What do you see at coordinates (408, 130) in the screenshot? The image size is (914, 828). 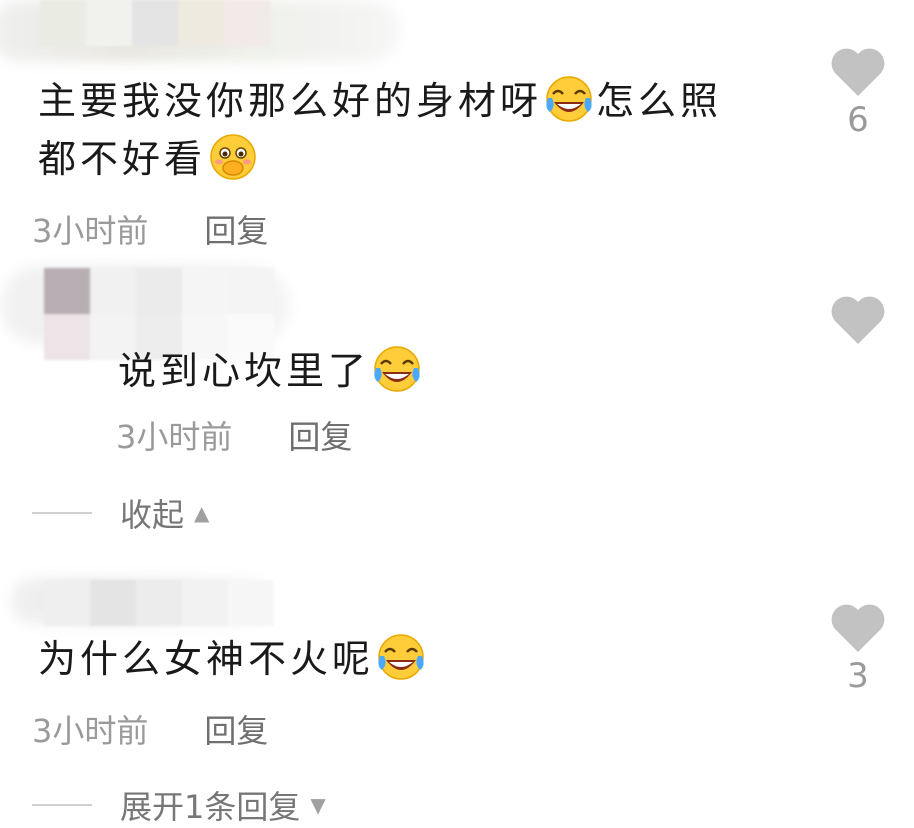 I see `comment-1-text: 主要我没你那么好的身材呀 怎么照 都不好看` at bounding box center [408, 130].